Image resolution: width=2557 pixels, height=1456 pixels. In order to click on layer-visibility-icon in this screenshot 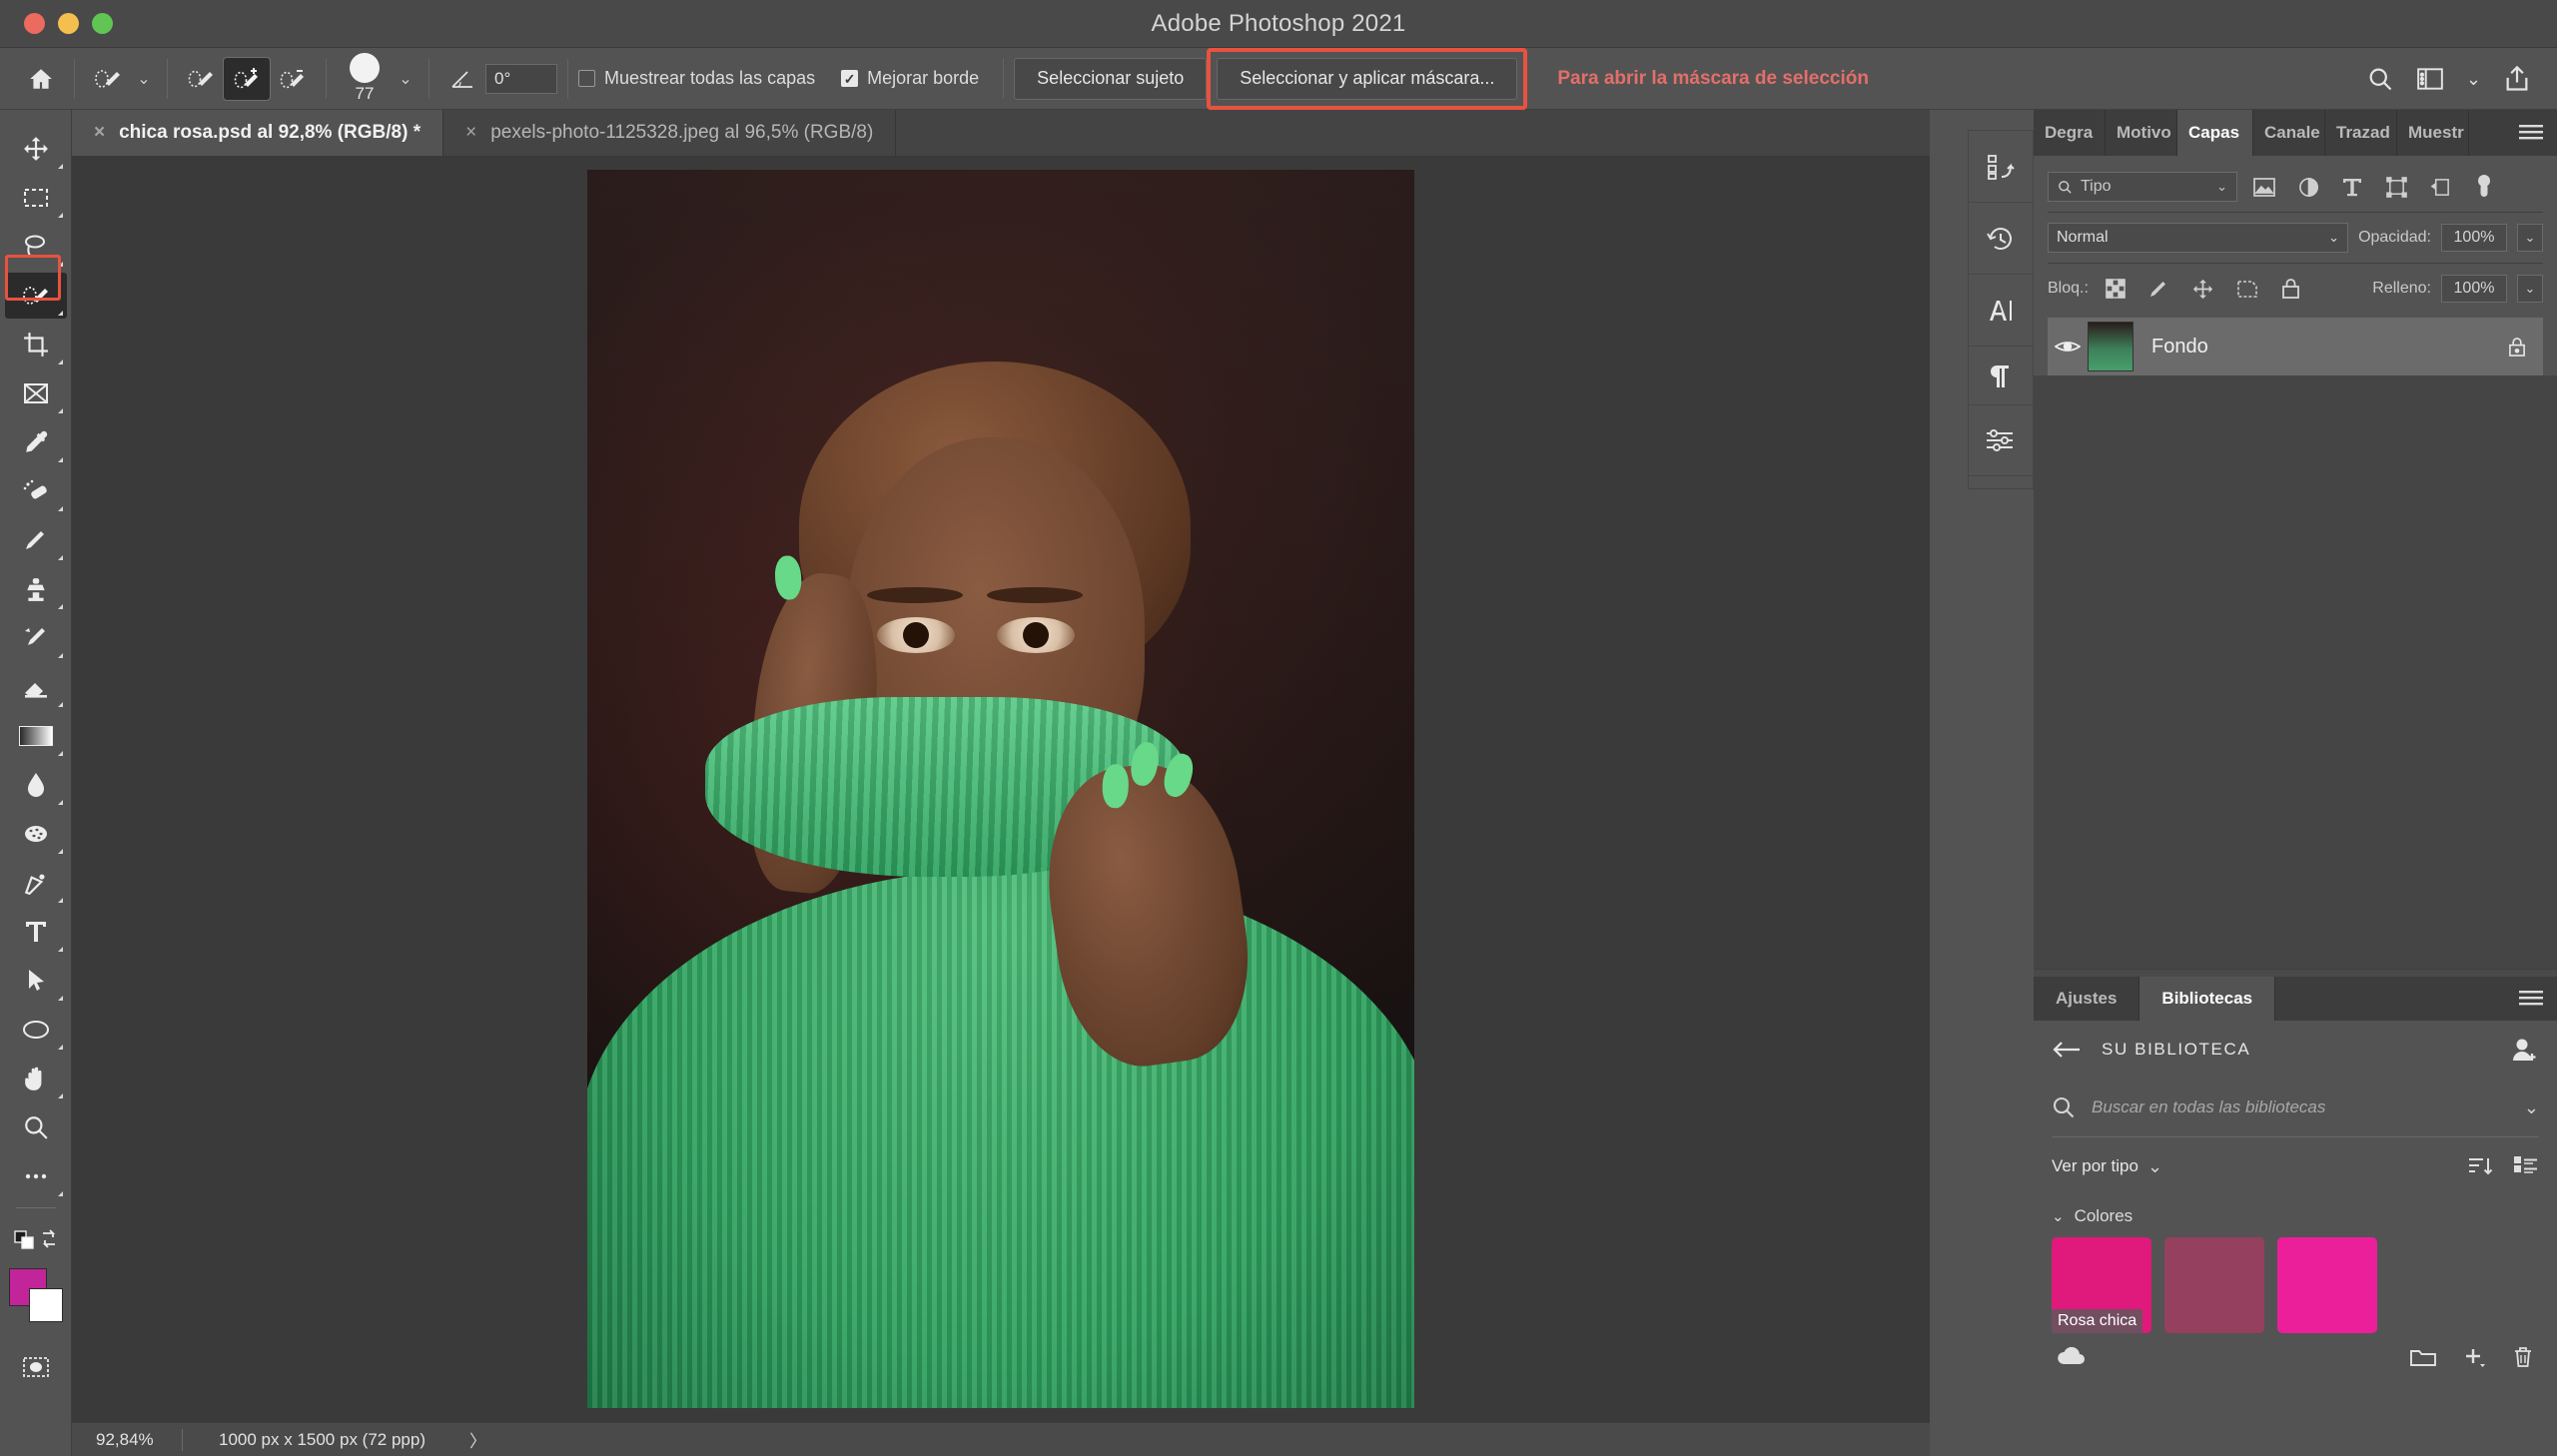, I will do `click(2068, 347)`.